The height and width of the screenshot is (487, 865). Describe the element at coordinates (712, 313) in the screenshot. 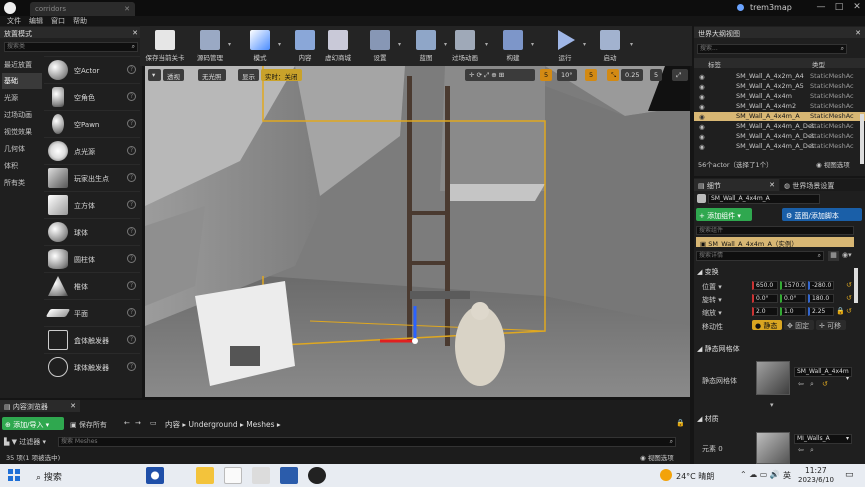

I see `scale-label: 缩放 ▾` at that location.